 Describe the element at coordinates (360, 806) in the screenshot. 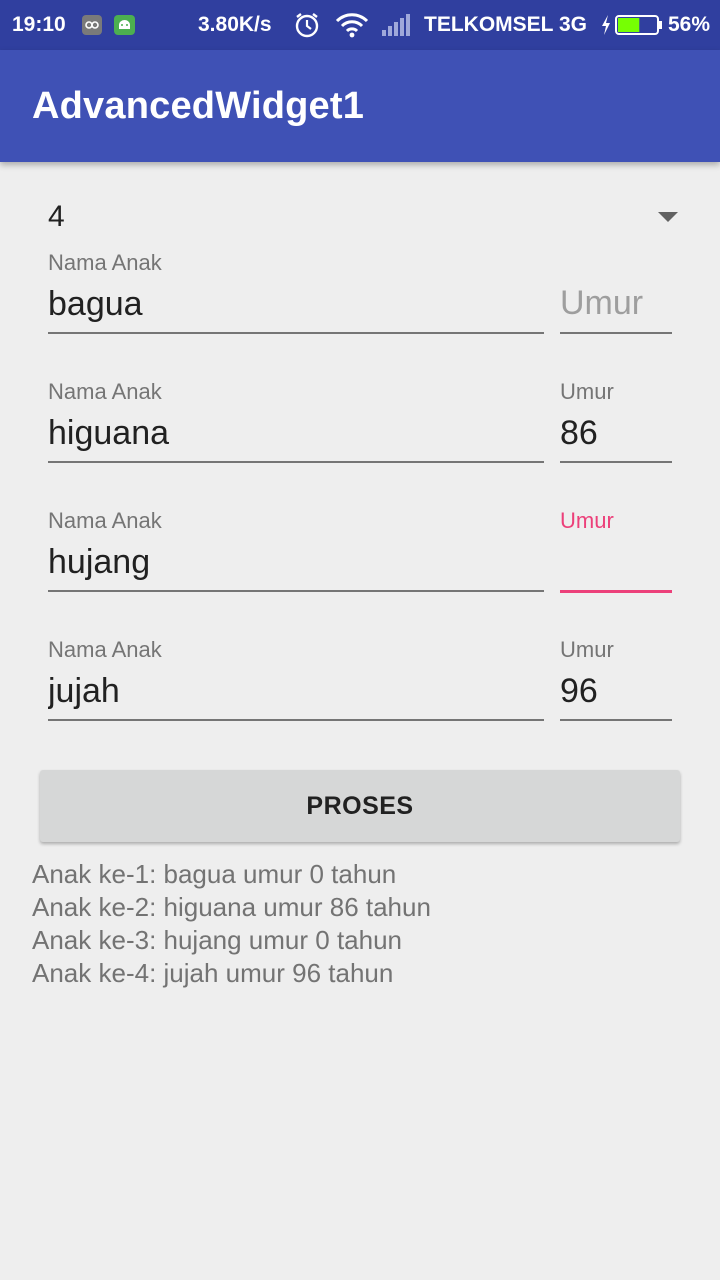

I see `proses-button: PROSES` at that location.